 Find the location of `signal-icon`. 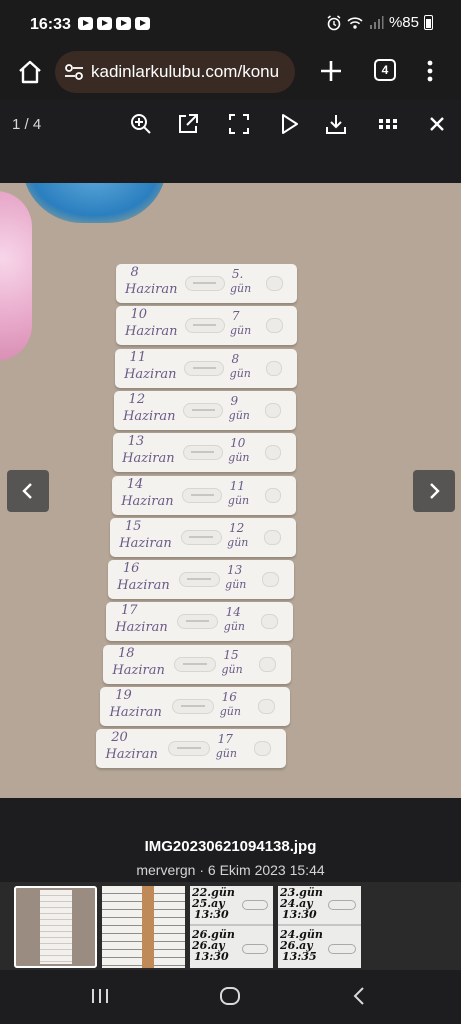

signal-icon is located at coordinates (376, 22).